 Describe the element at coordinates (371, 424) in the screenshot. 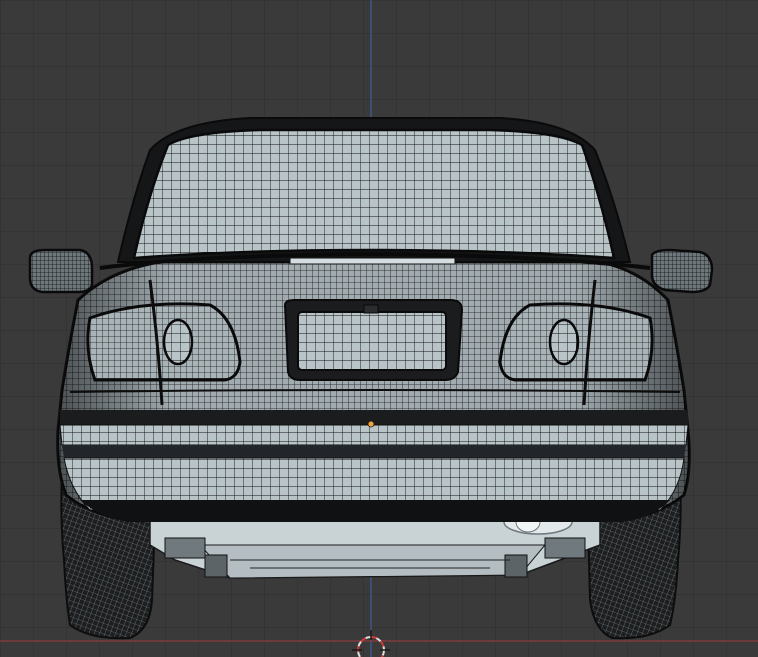

I see `object-origin-icon` at that location.